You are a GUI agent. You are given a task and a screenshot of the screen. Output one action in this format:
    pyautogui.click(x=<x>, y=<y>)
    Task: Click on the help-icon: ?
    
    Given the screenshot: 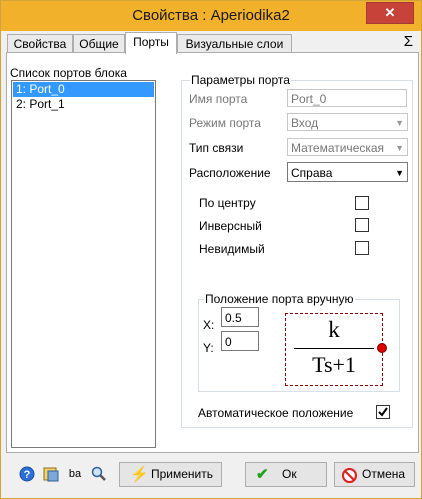 What is the action you would take?
    pyautogui.click(x=27, y=474)
    